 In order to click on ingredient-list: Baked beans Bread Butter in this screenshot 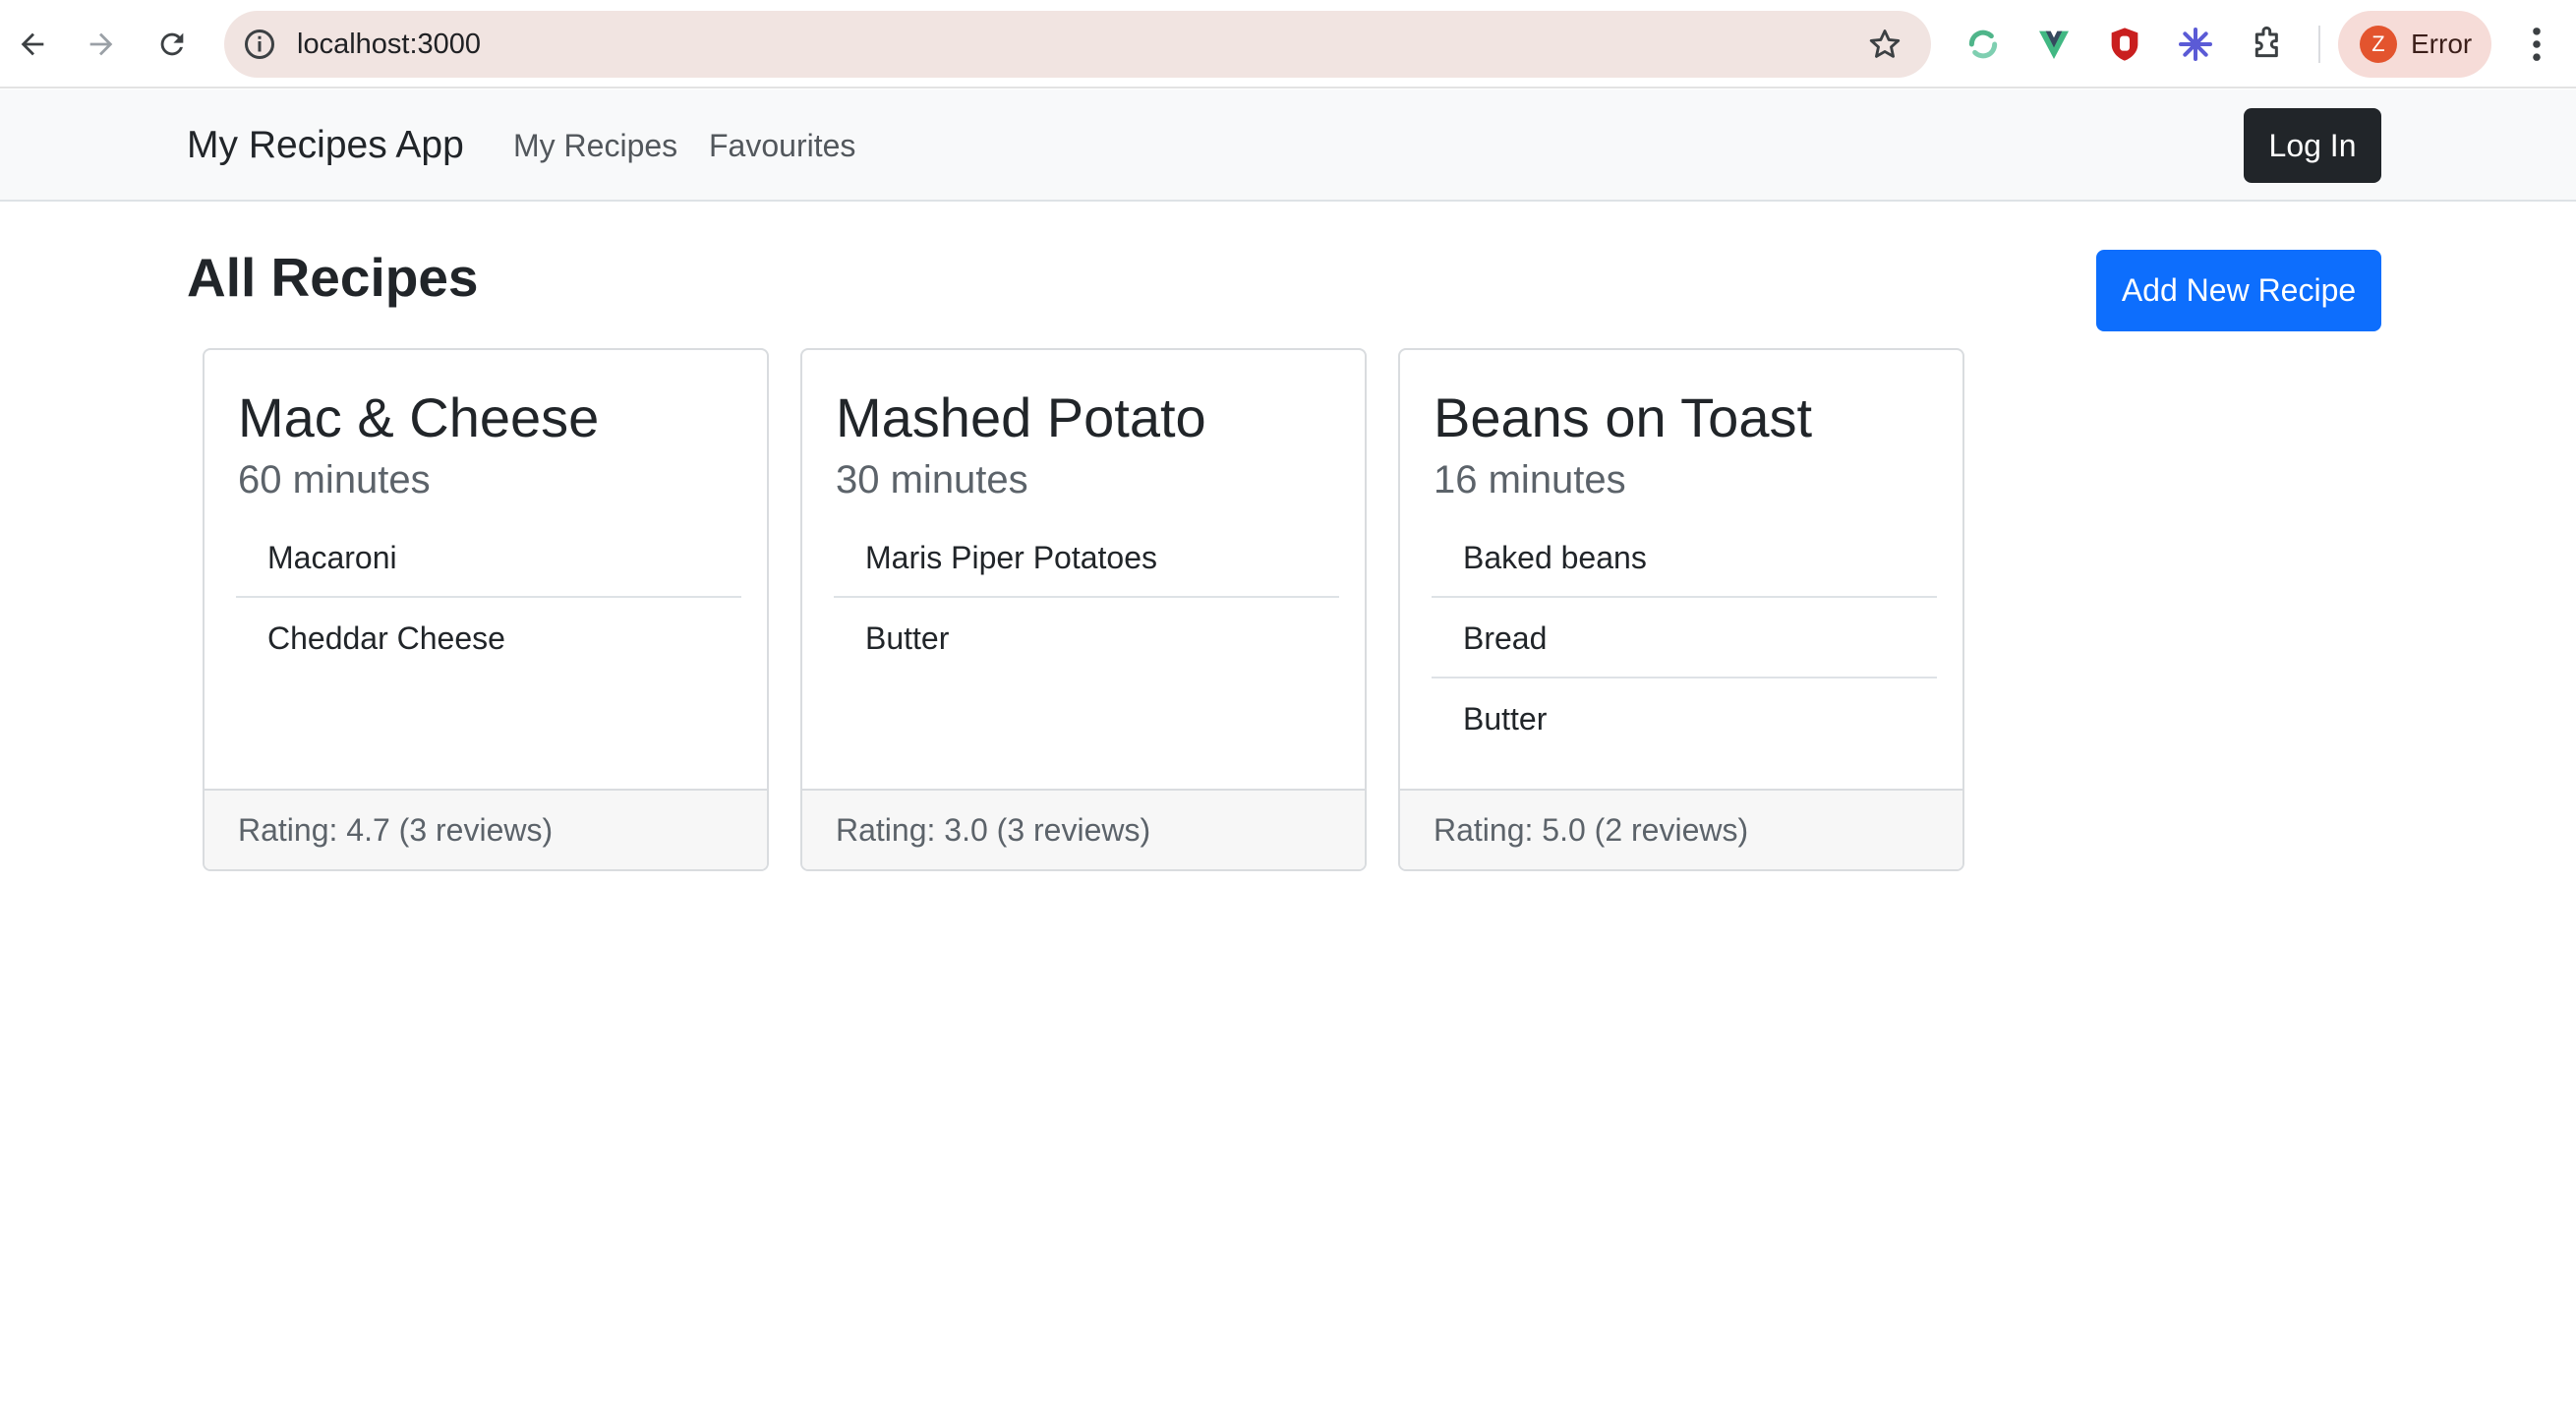, I will do `click(1684, 638)`.